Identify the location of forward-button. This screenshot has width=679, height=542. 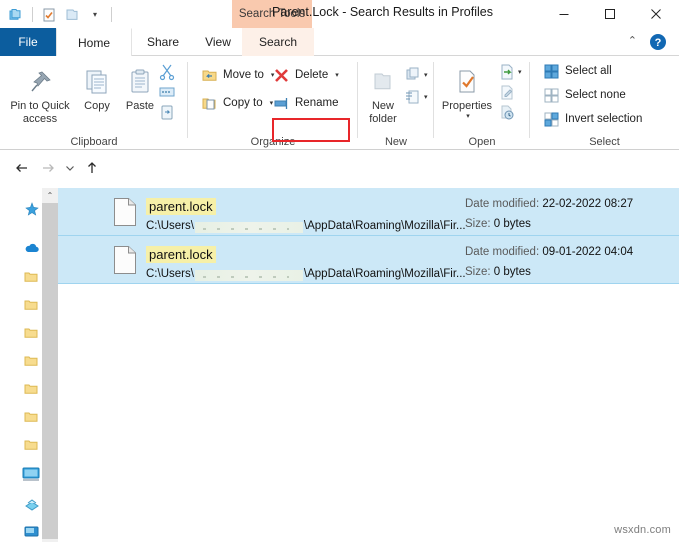
(48, 168).